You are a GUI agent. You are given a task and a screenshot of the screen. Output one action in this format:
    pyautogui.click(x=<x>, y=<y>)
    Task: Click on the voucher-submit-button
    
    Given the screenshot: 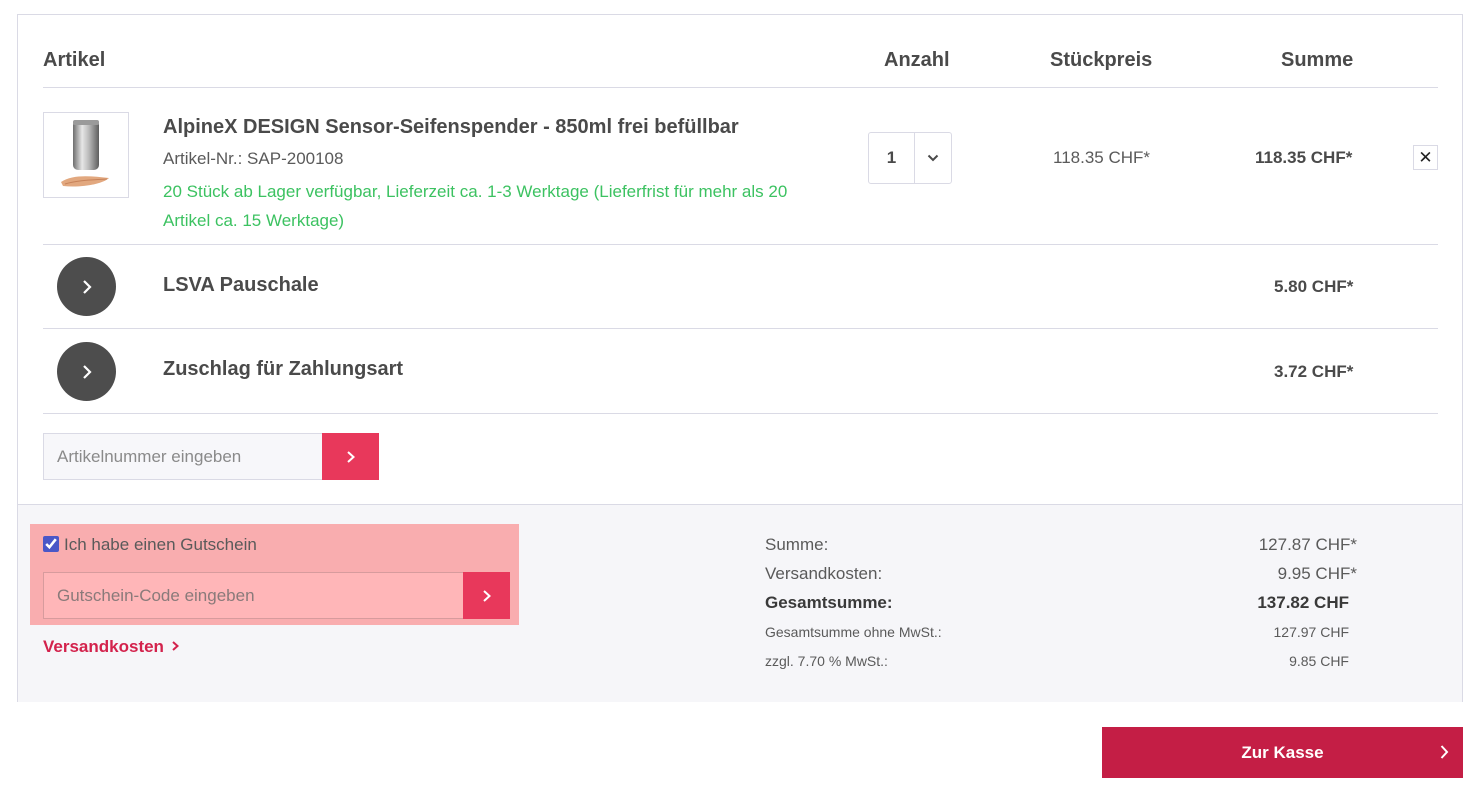 What is the action you would take?
    pyautogui.click(x=486, y=595)
    